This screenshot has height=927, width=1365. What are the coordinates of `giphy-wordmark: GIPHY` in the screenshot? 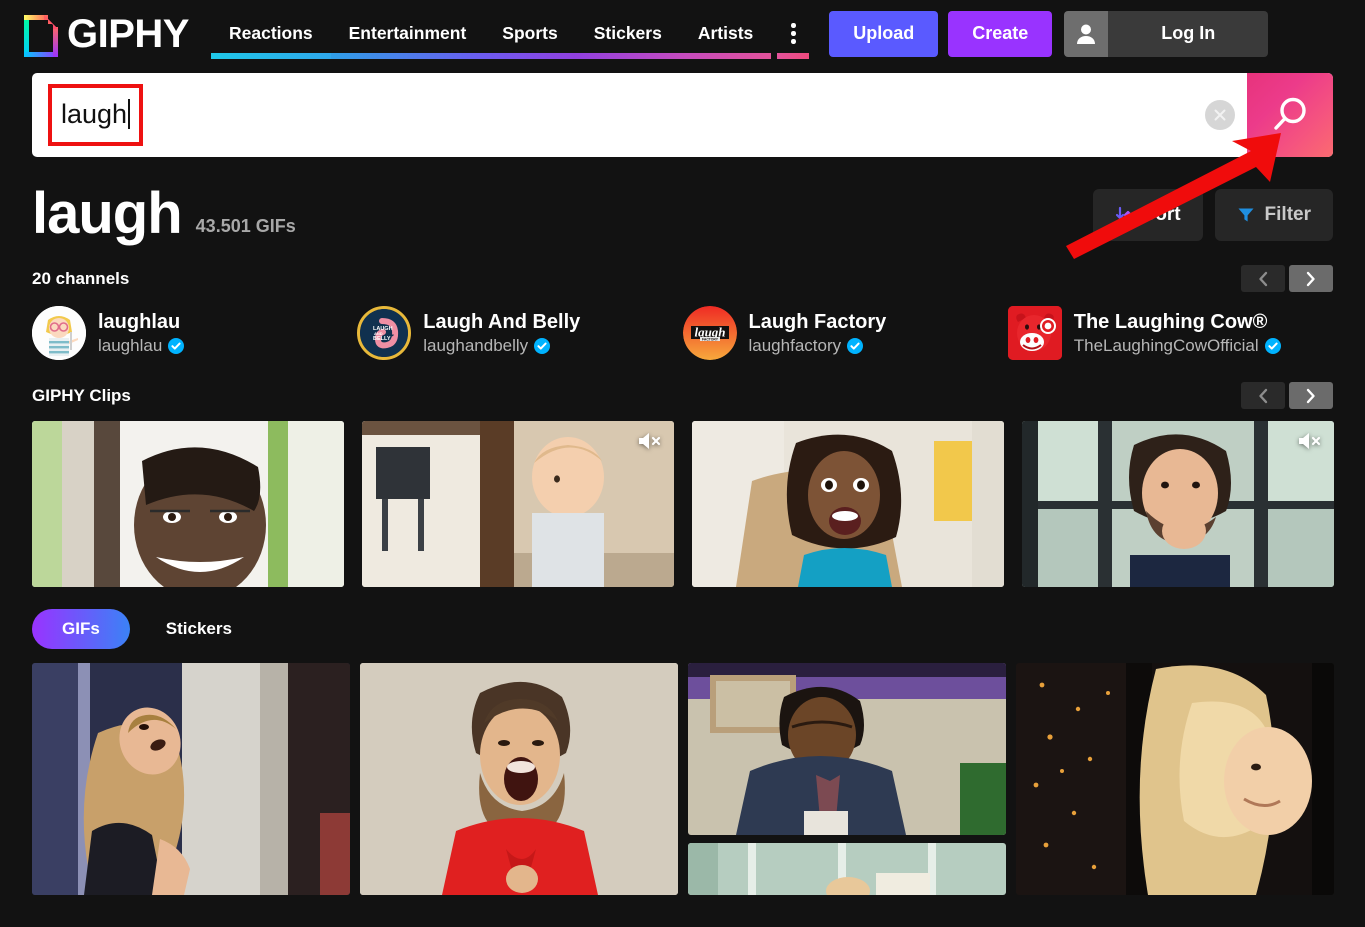 It's located at (128, 33).